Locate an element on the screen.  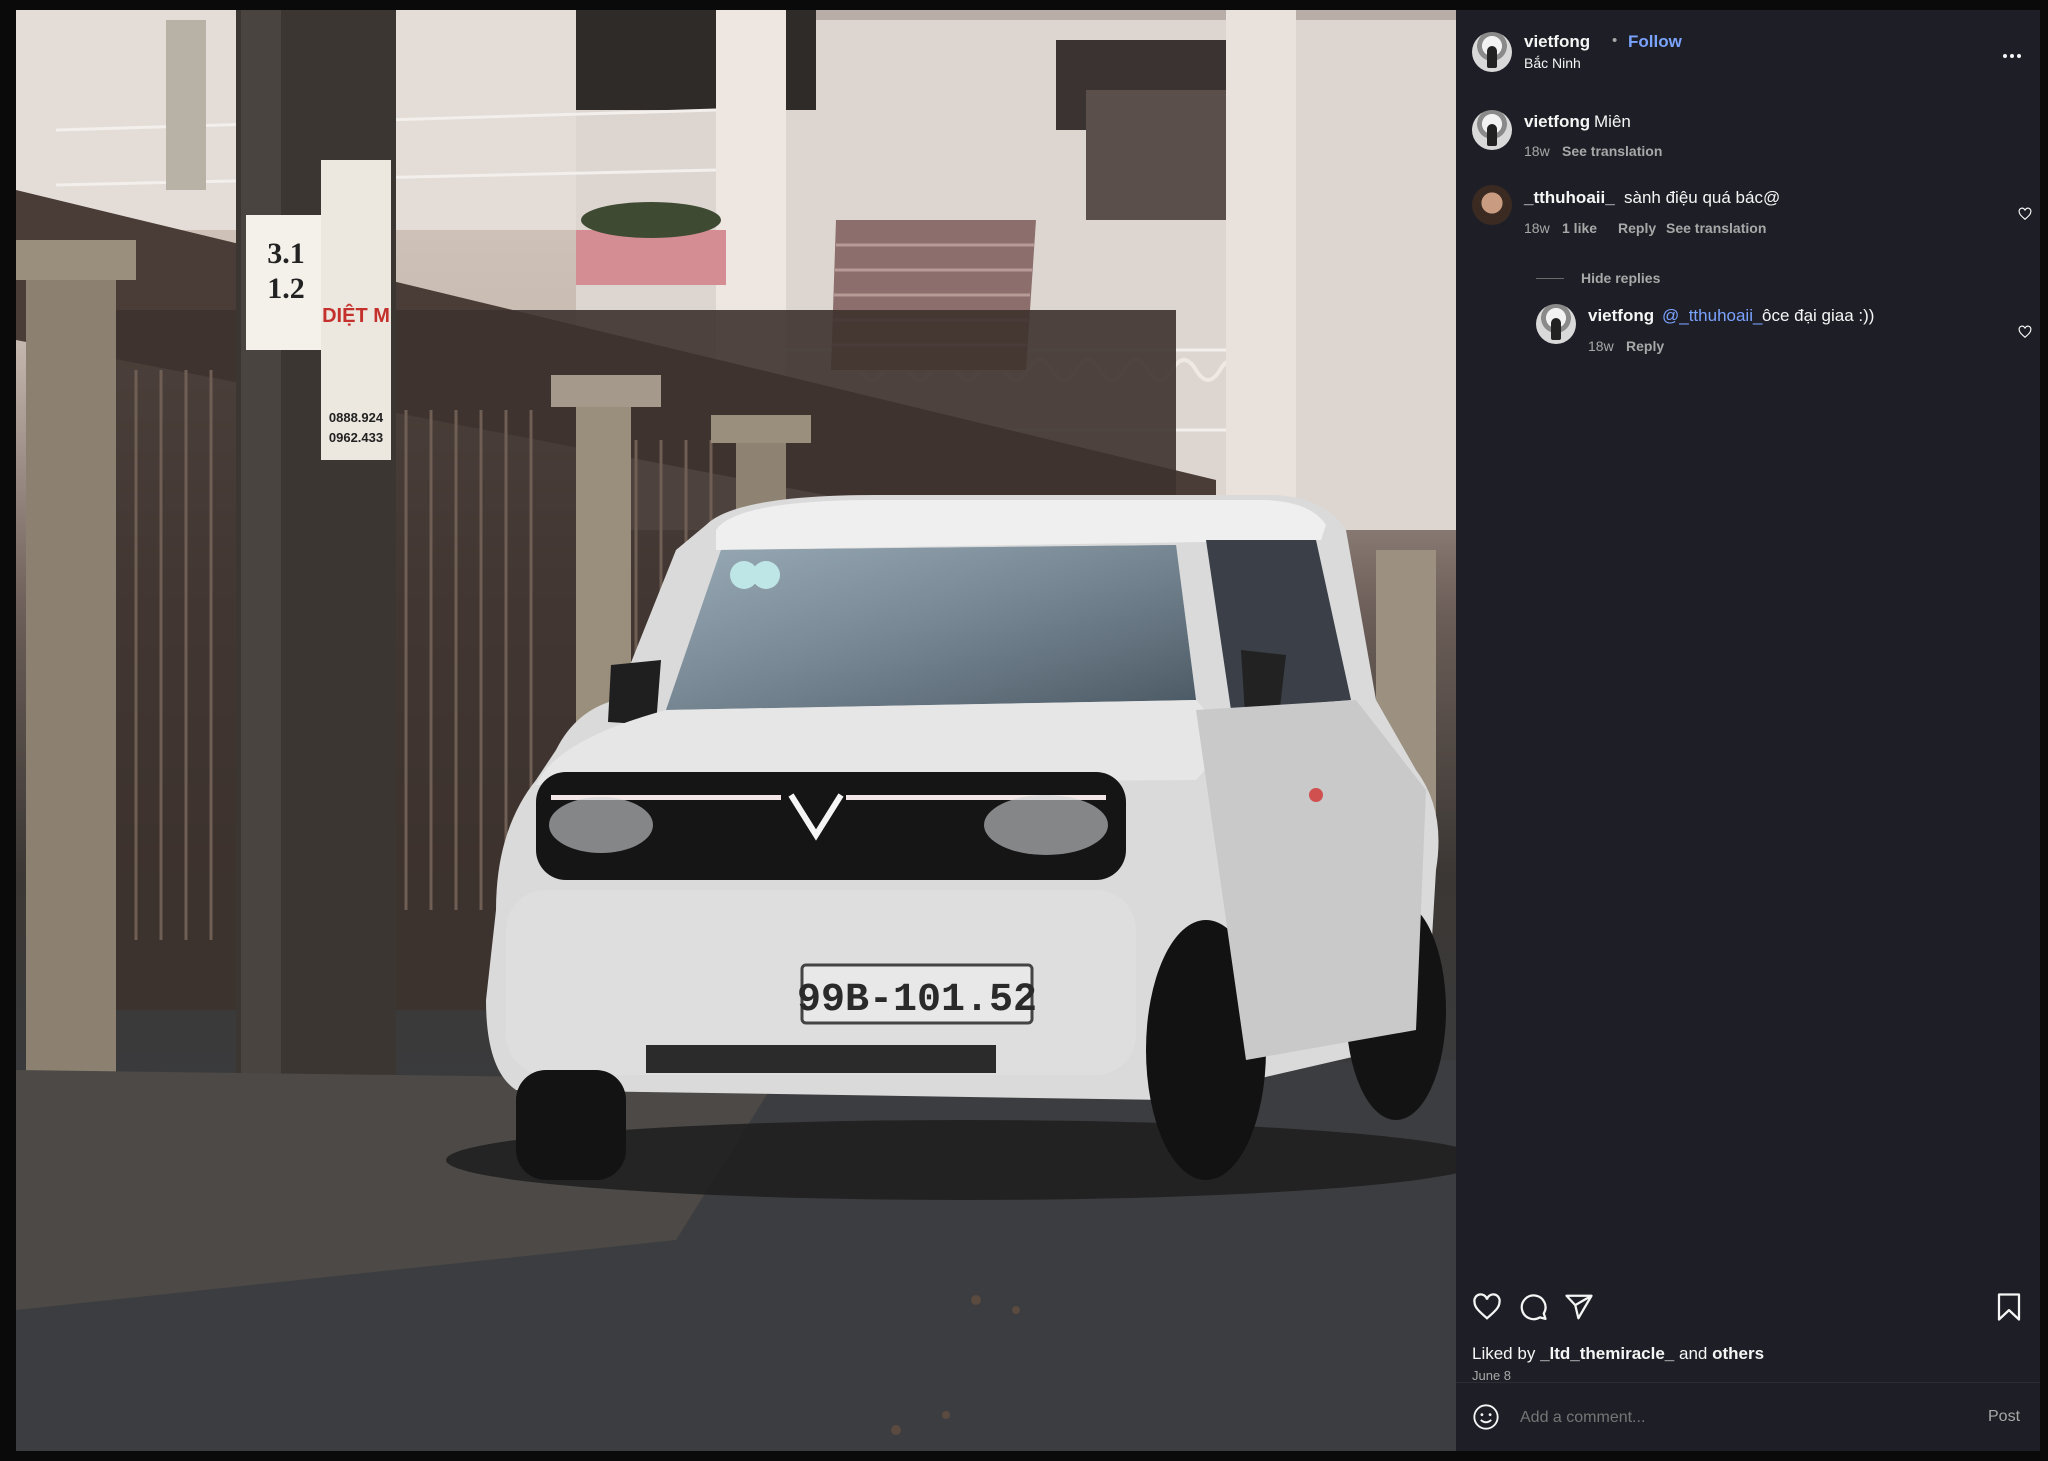
reply-username: vietfong is located at coordinates (1621, 316).